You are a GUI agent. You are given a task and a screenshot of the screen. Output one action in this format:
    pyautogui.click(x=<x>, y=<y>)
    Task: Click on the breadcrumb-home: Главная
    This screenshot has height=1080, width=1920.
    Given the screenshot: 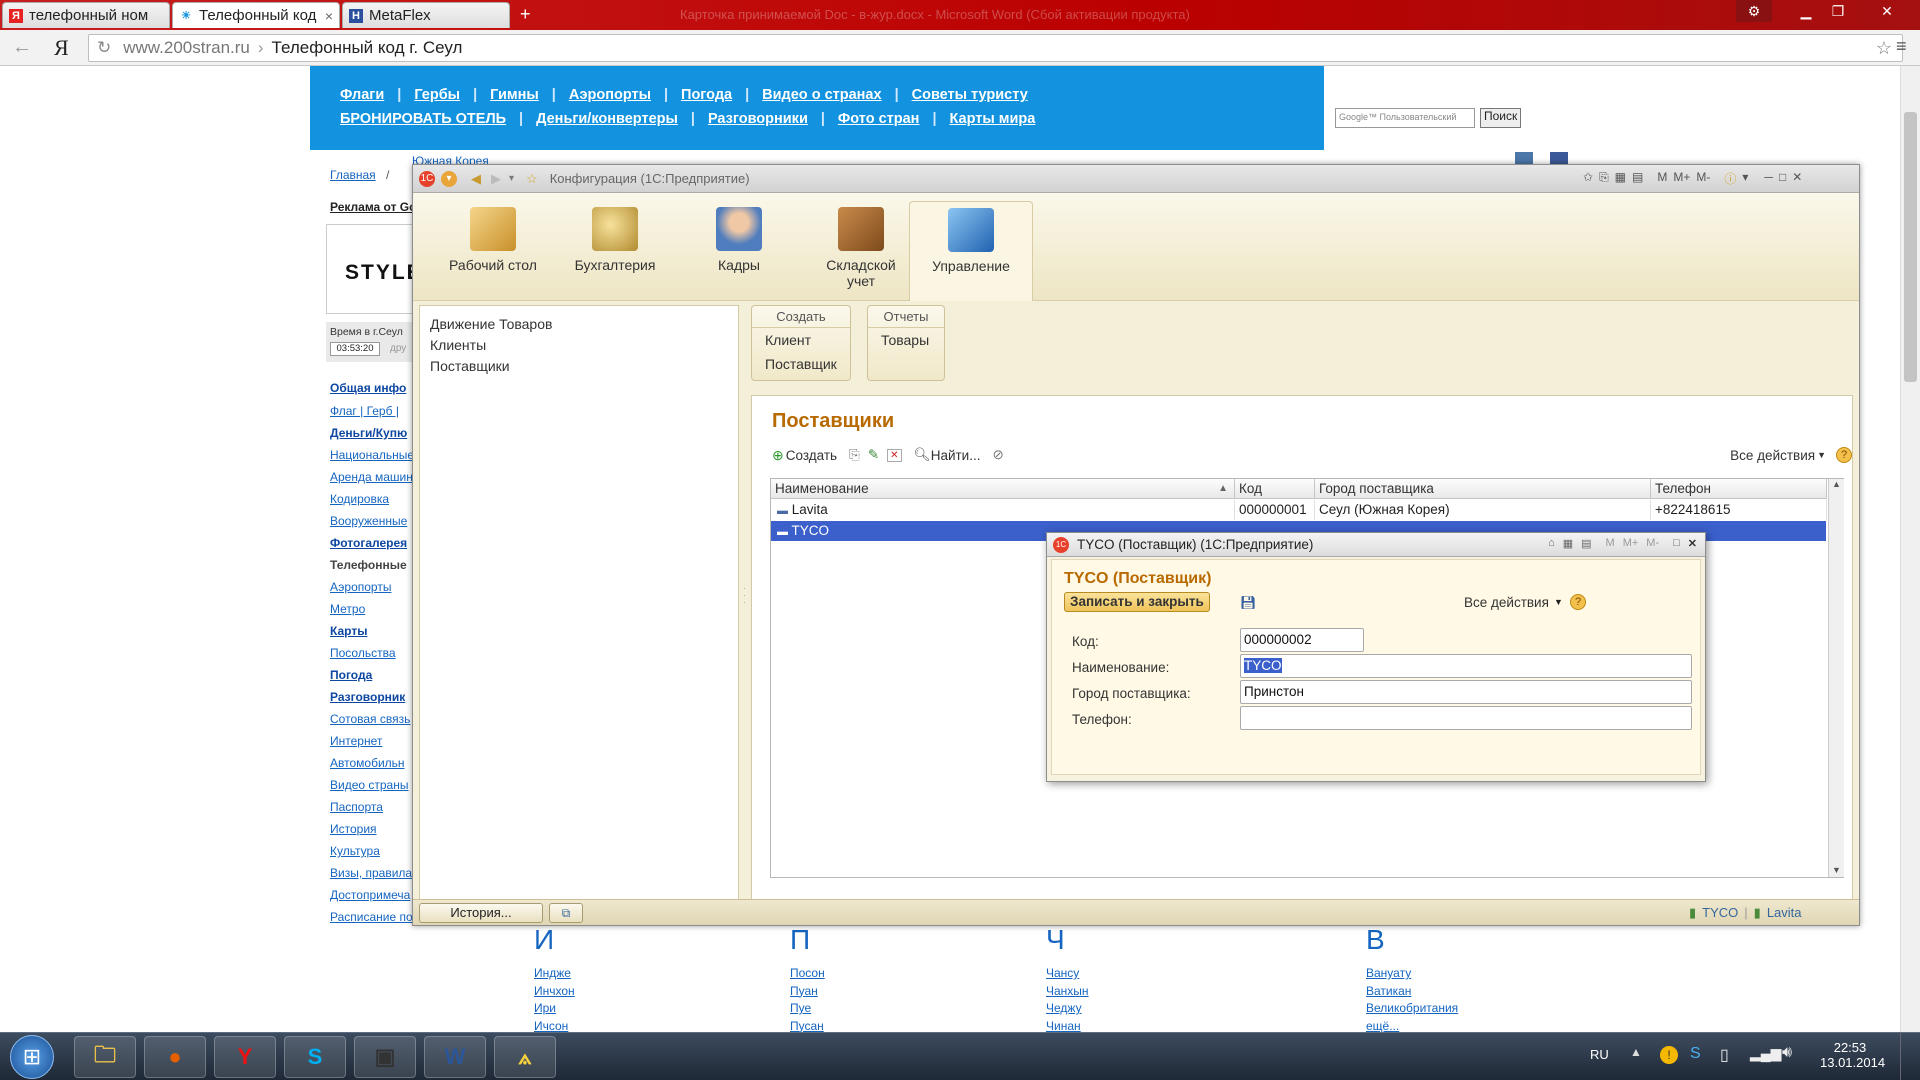 What is the action you would take?
    pyautogui.click(x=353, y=175)
    